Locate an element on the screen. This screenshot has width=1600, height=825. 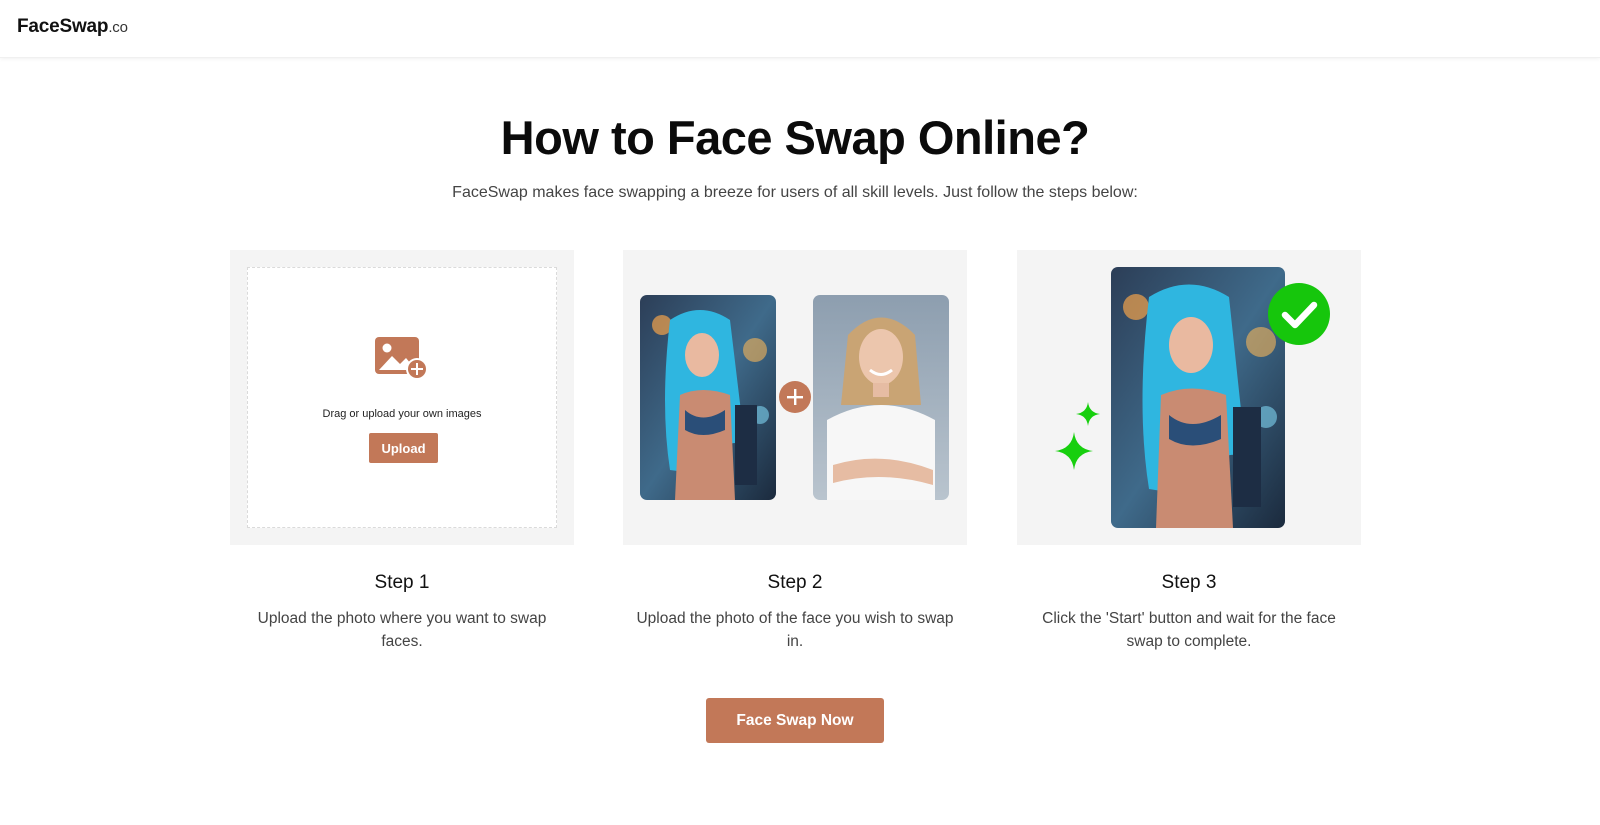
image-add-icon is located at coordinates (401, 358).